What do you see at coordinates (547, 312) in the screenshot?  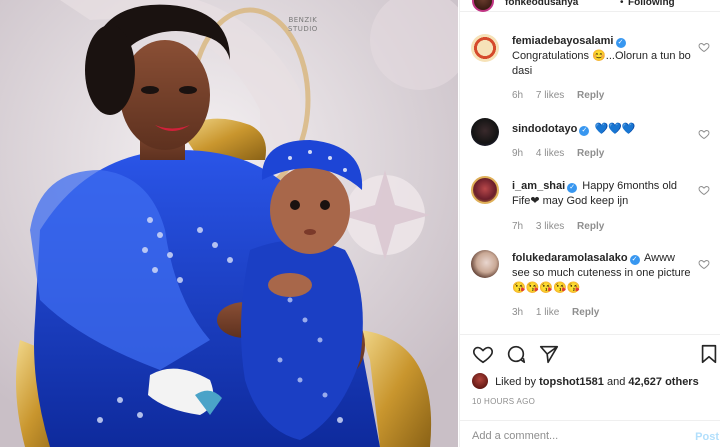 I see `comment-likes: 1 like` at bounding box center [547, 312].